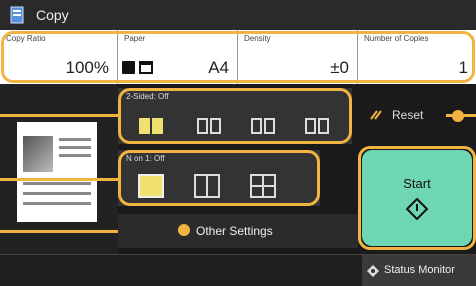 The image size is (476, 286). I want to click on title-bar: Copy, so click(238, 15).